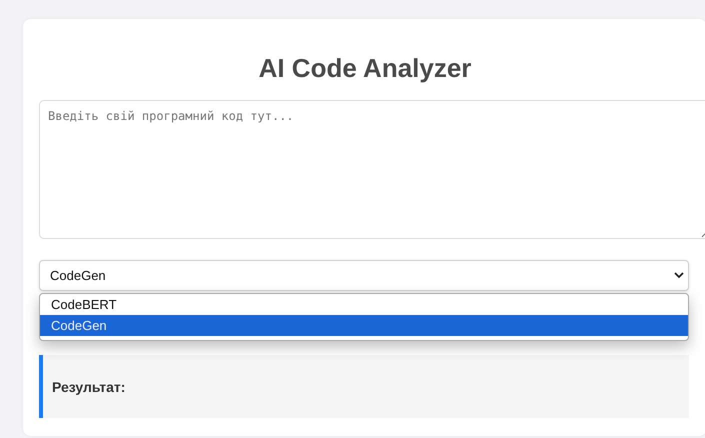  I want to click on page-title: AI Code Analyzer, so click(365, 68).